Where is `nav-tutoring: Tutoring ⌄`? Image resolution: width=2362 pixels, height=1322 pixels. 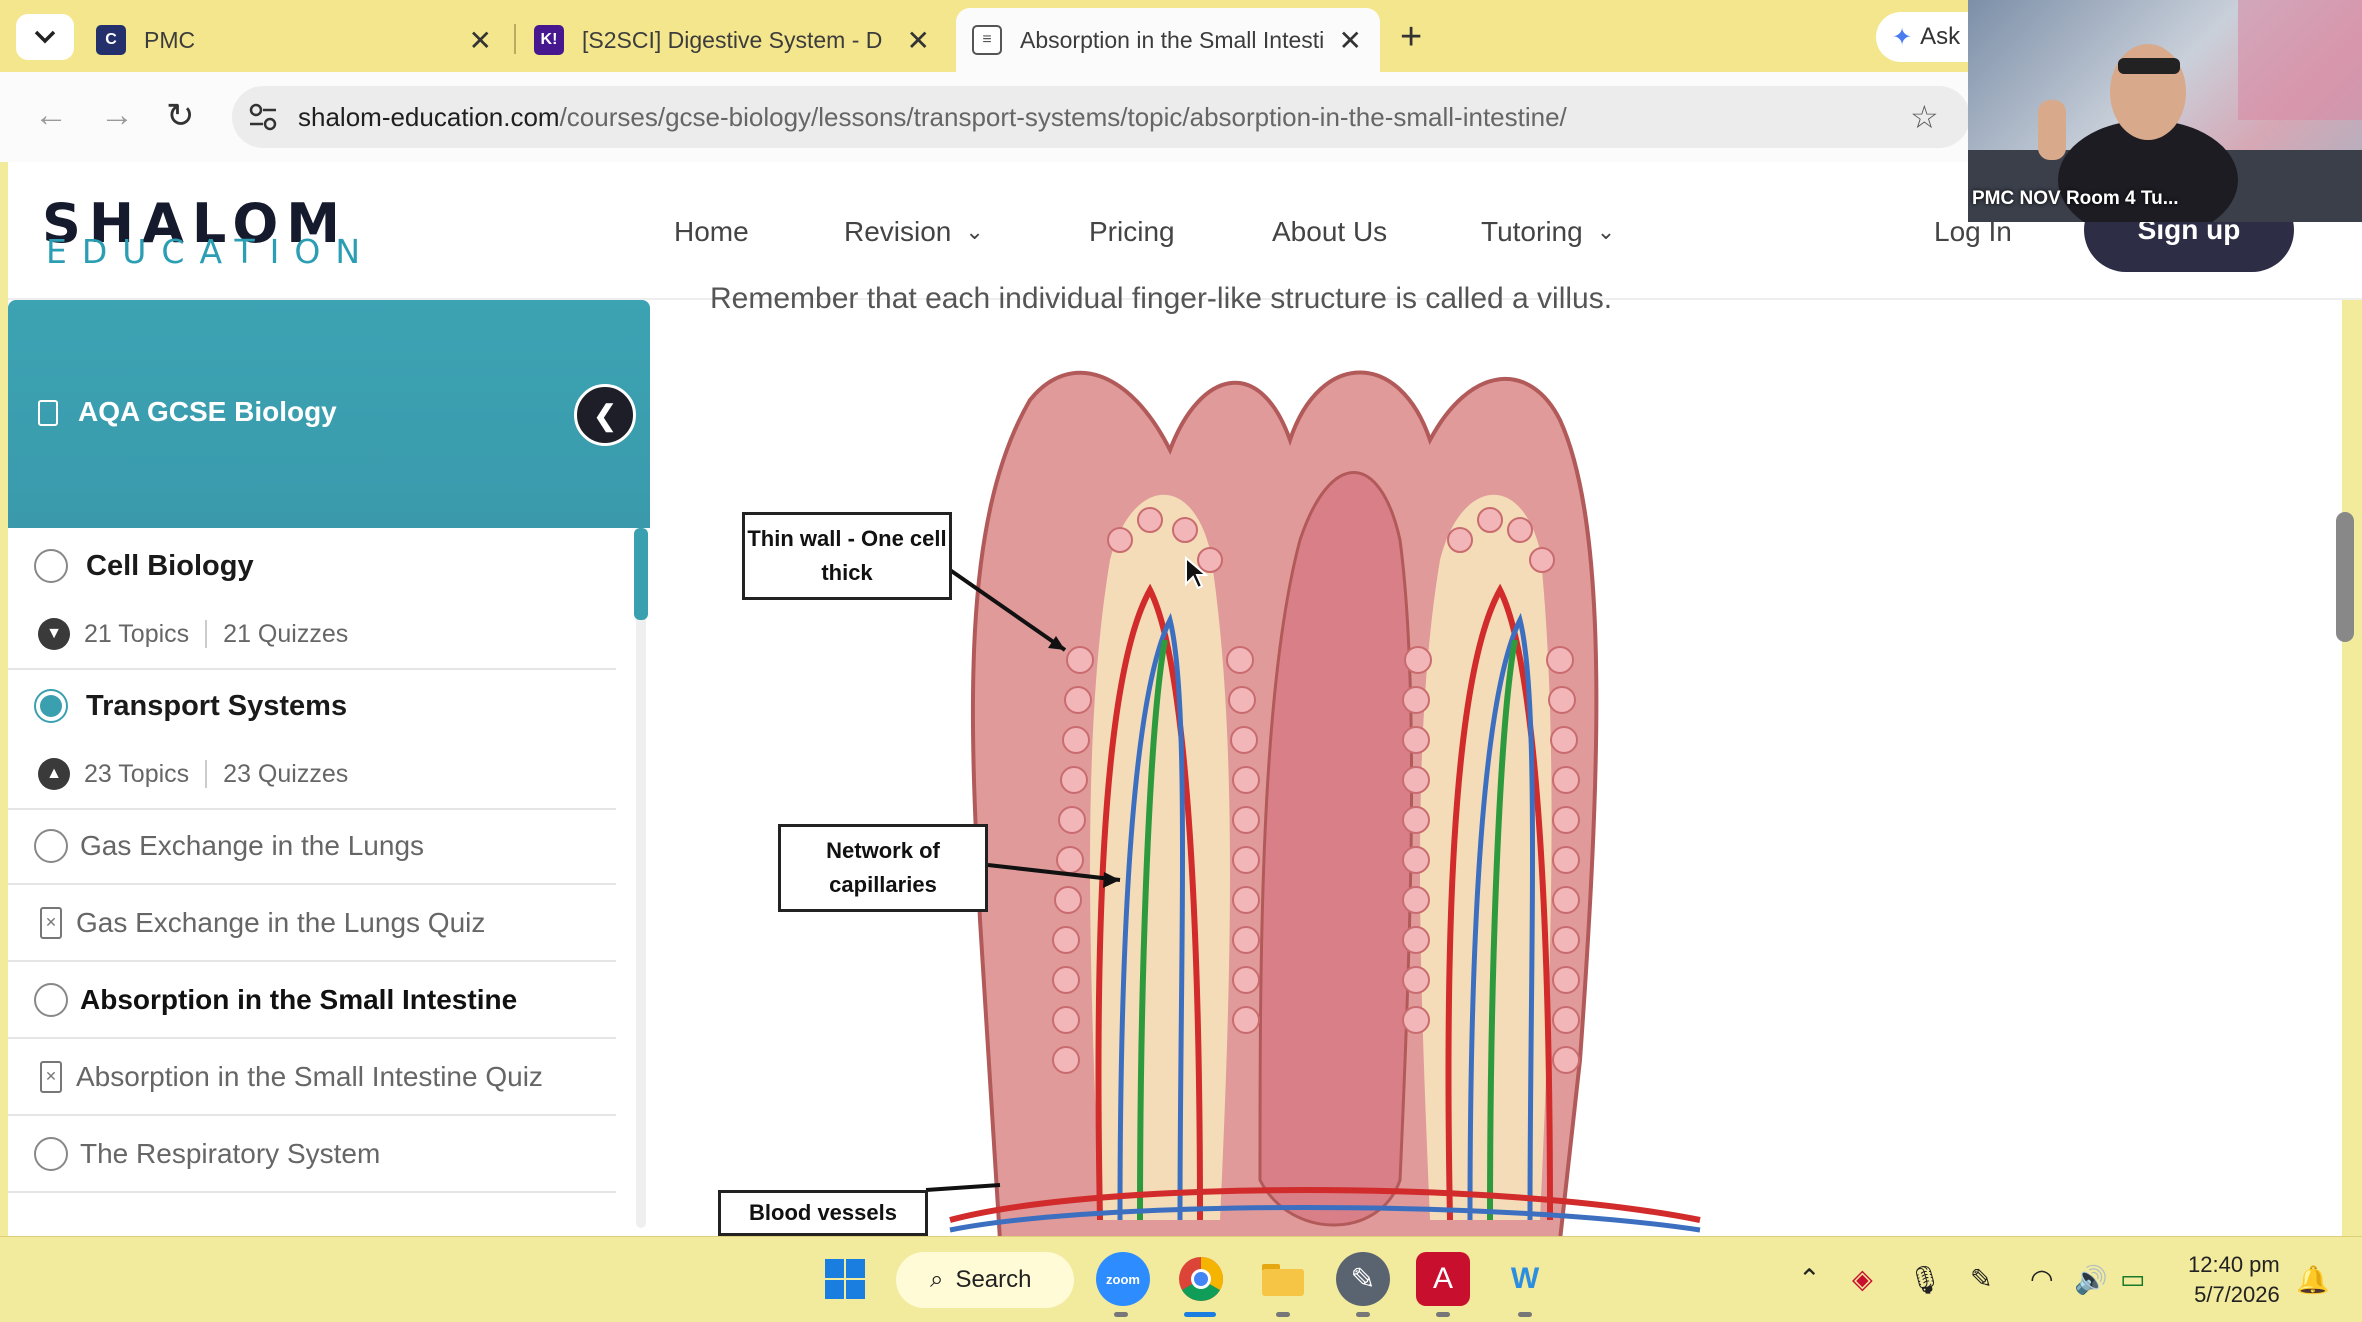
nav-tutoring: Tutoring ⌄ is located at coordinates (1548, 232).